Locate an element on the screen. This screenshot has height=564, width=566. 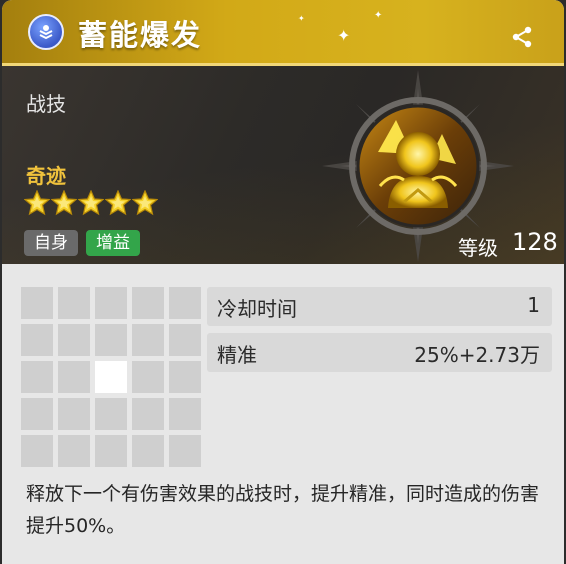
share-icon is located at coordinates (522, 37).